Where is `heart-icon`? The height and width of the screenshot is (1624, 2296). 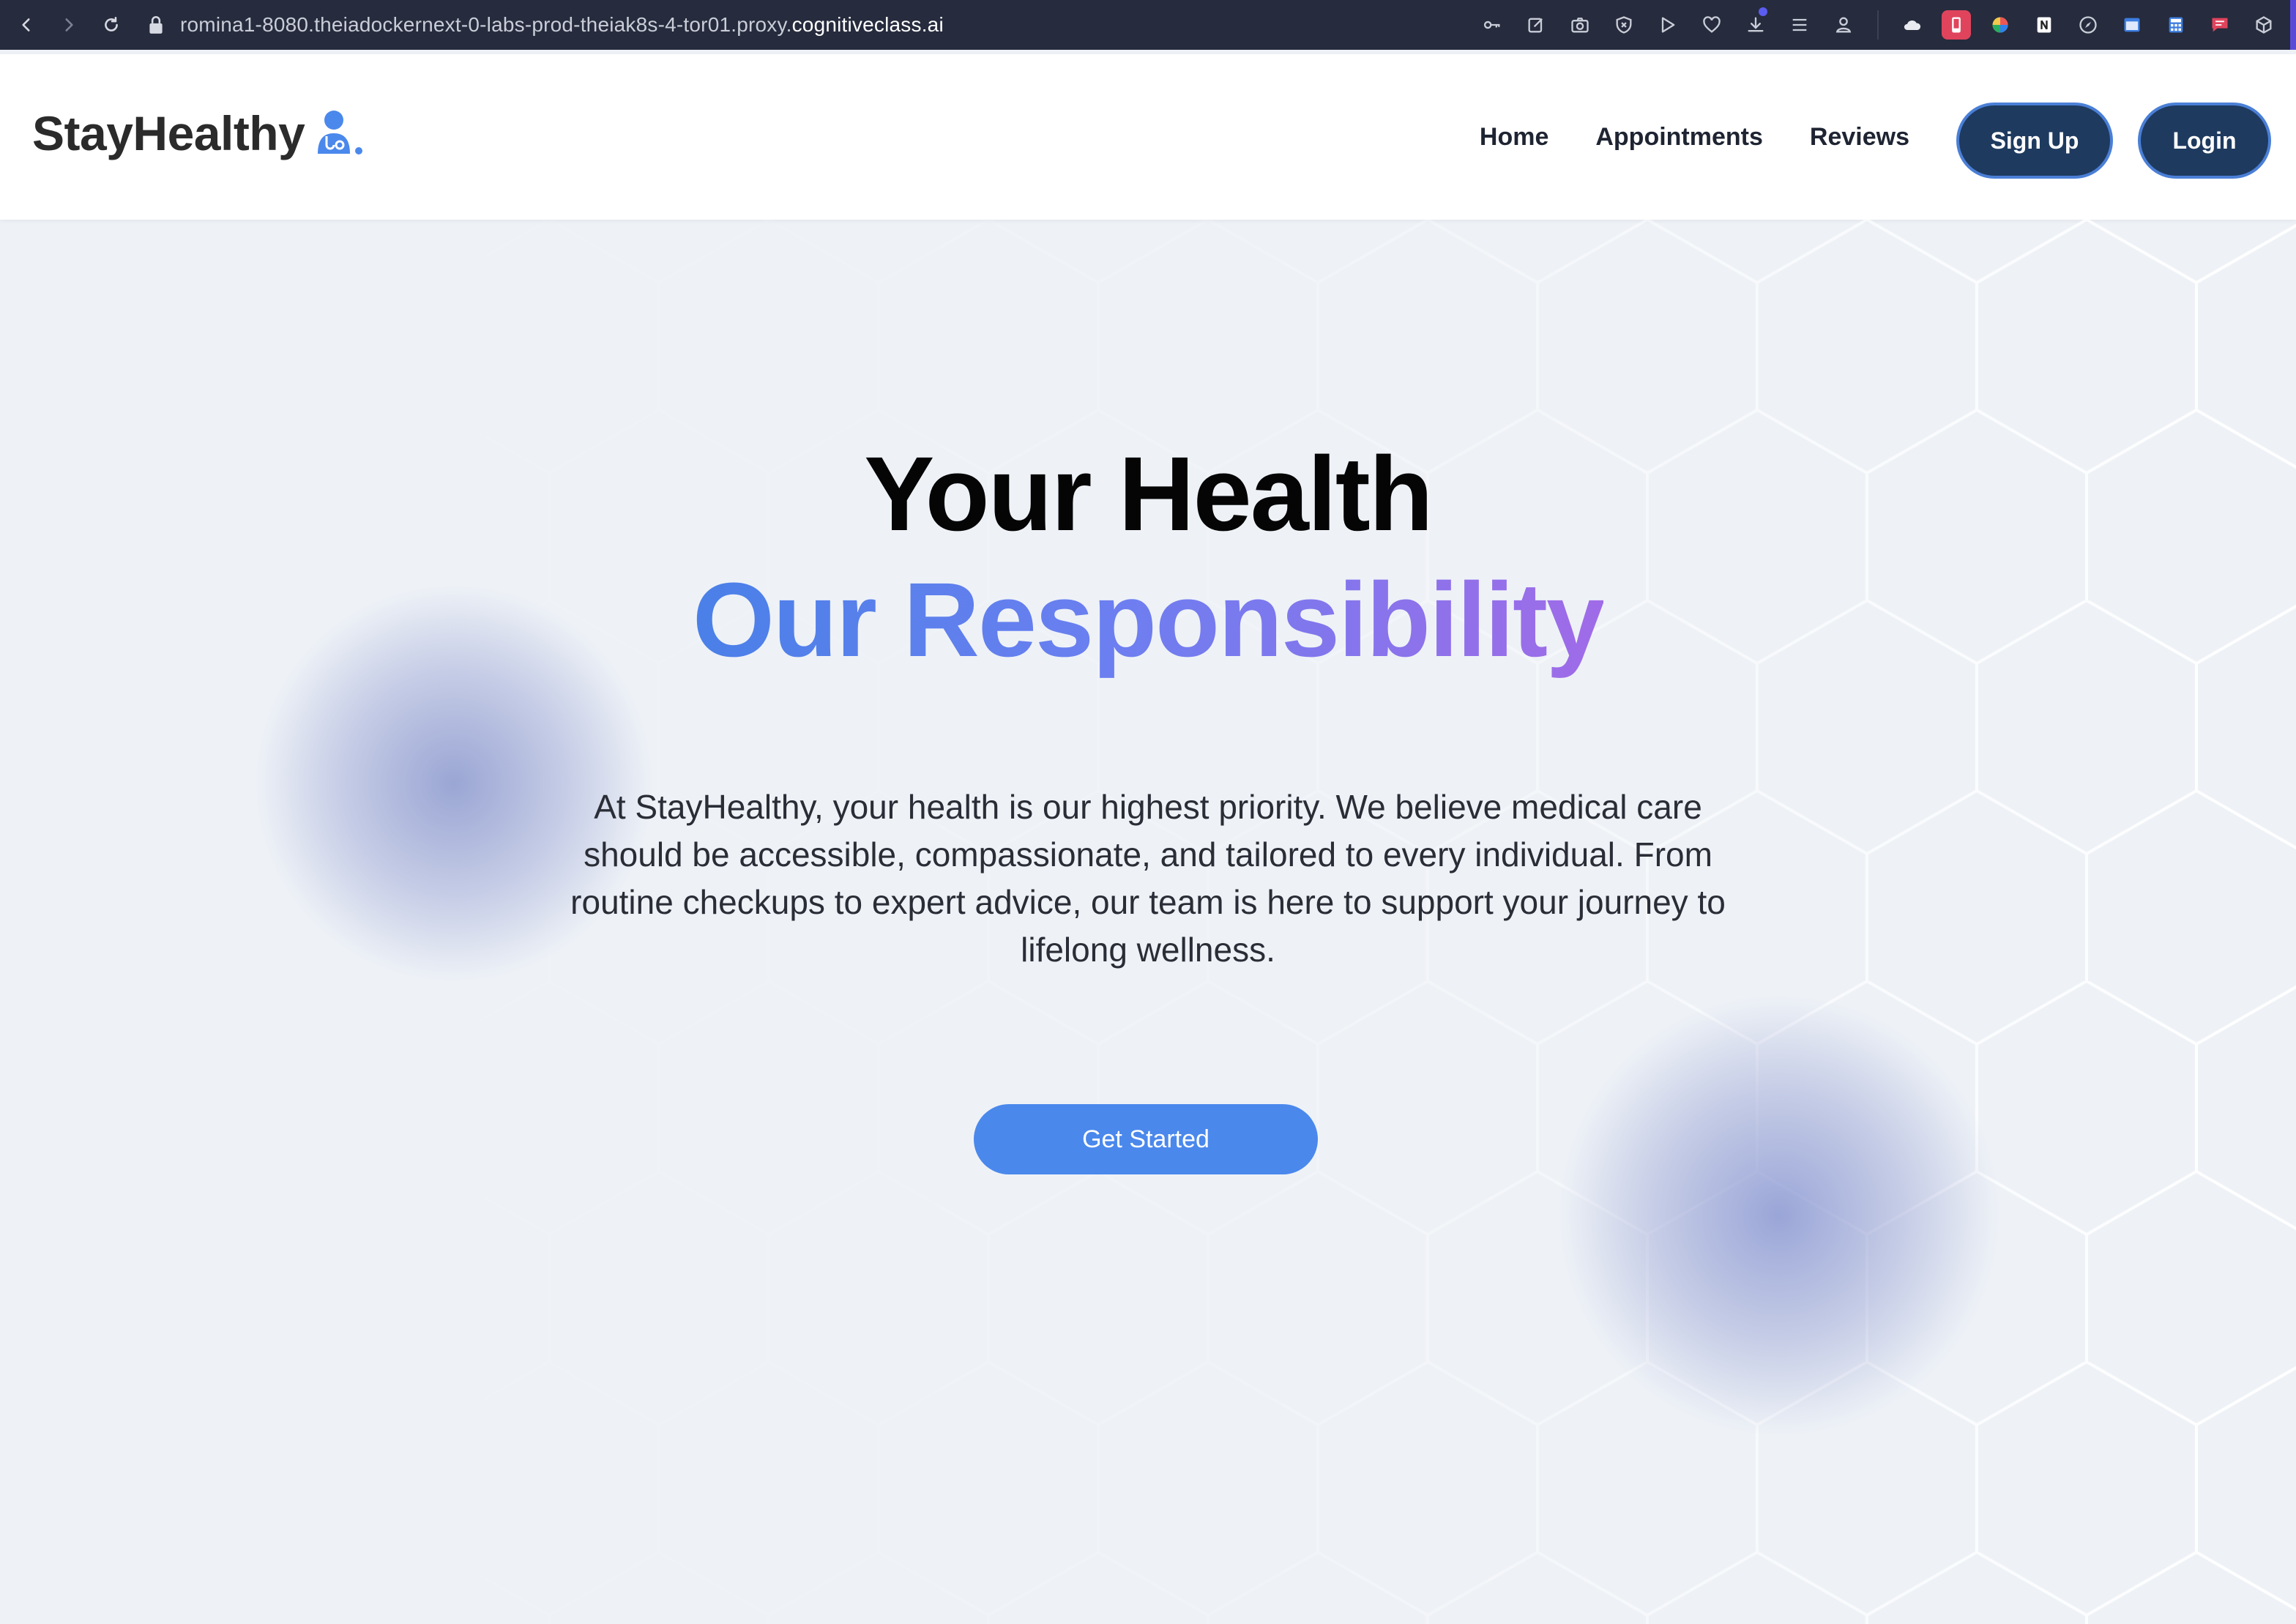
heart-icon is located at coordinates (1712, 25).